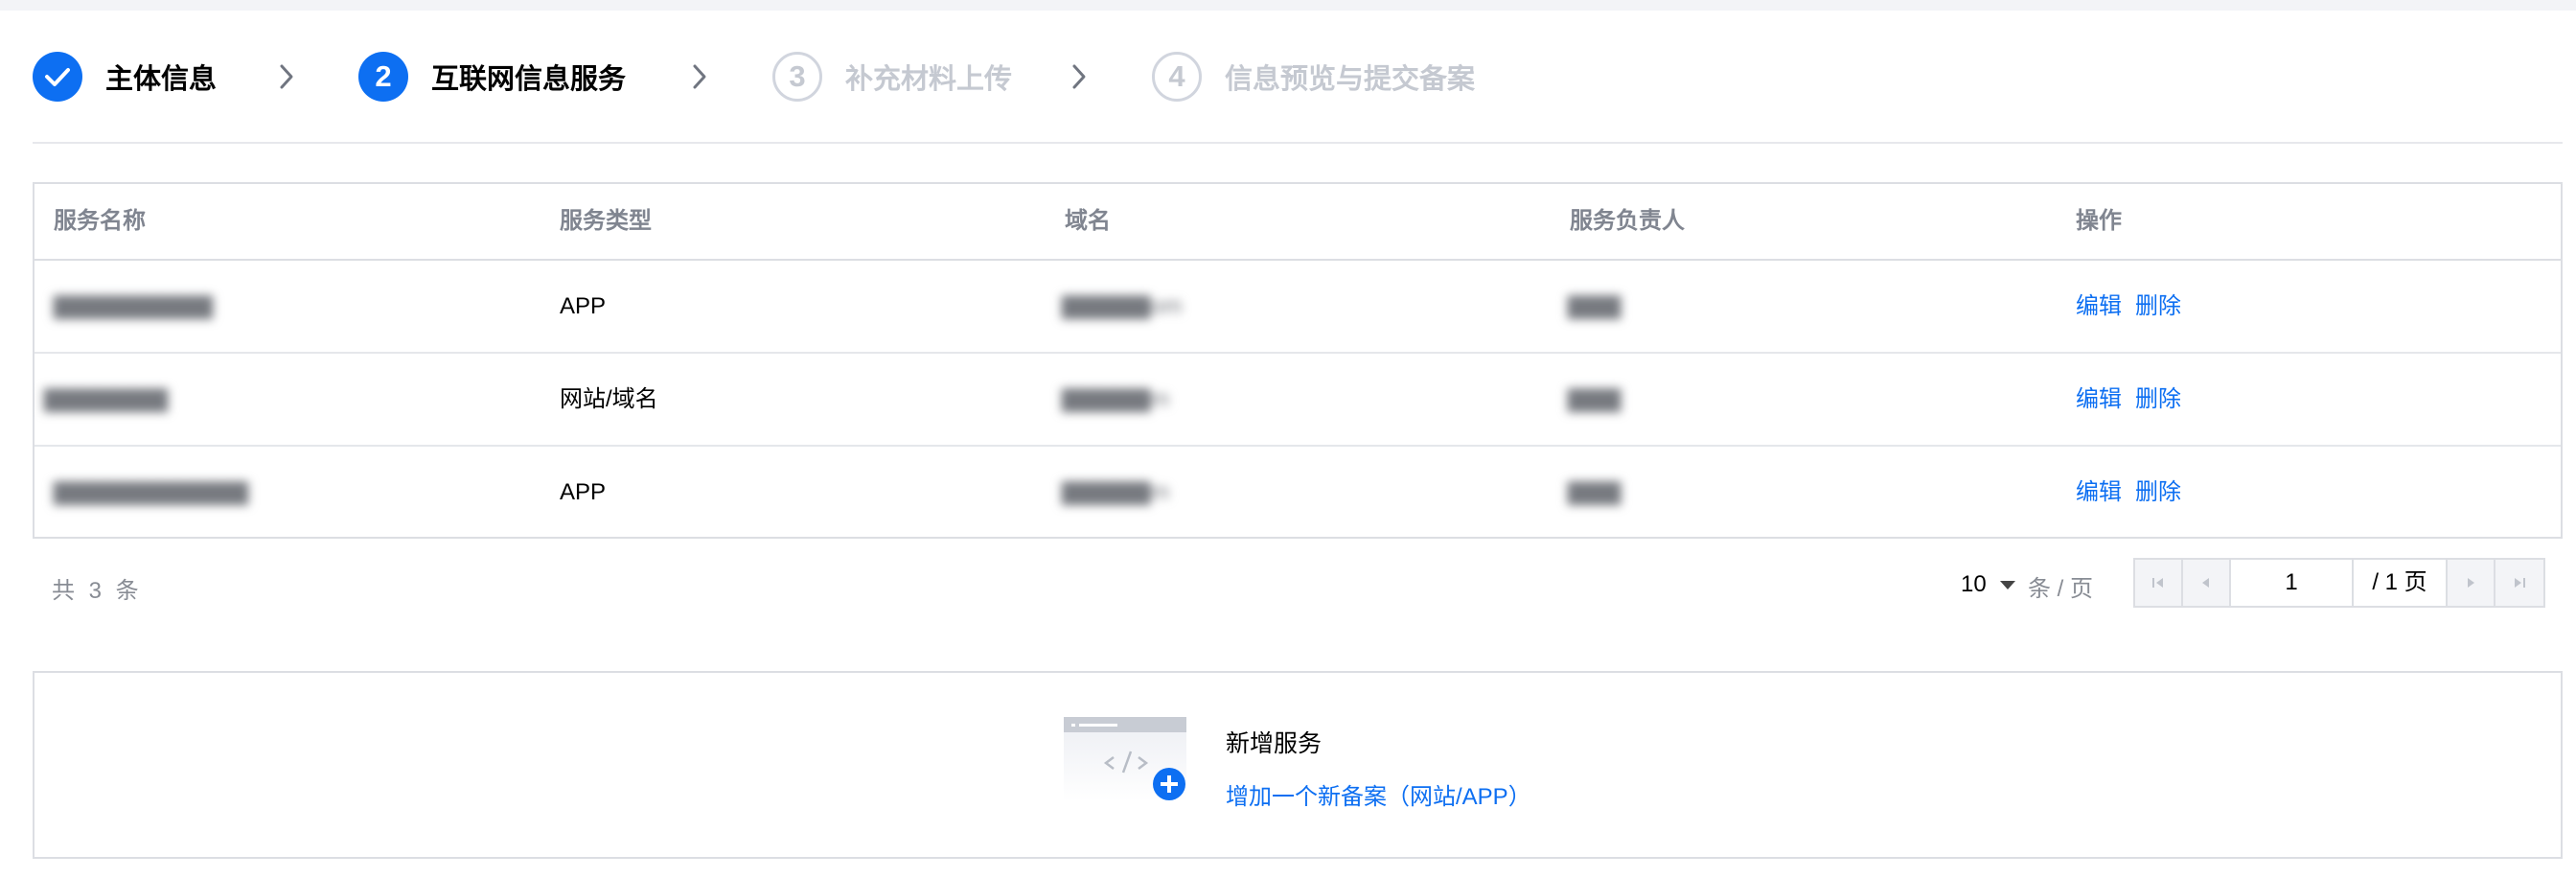  I want to click on step-label: 补充材料上传, so click(929, 79).